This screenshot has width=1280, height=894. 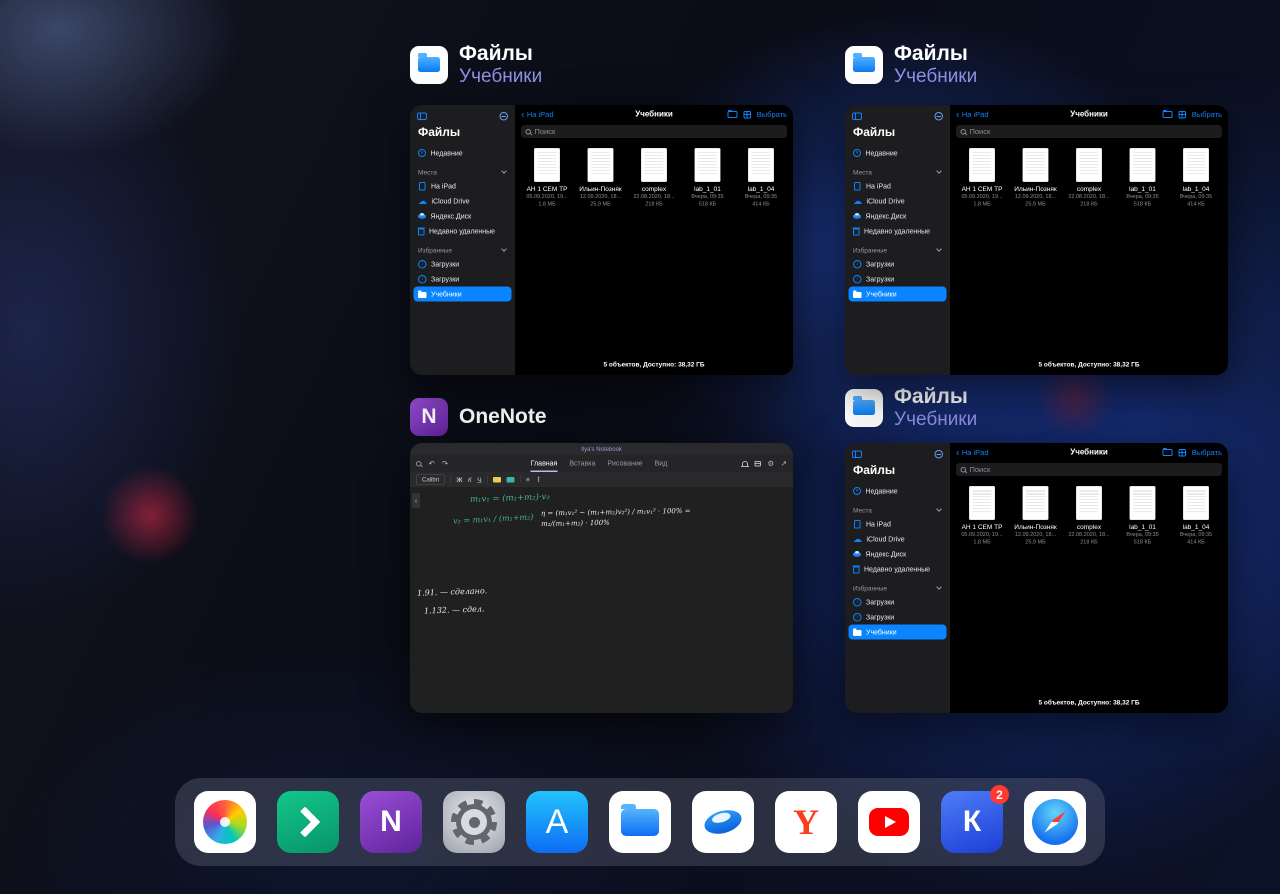 What do you see at coordinates (544, 463) in the screenshot?
I see `tab-home: Главная` at bounding box center [544, 463].